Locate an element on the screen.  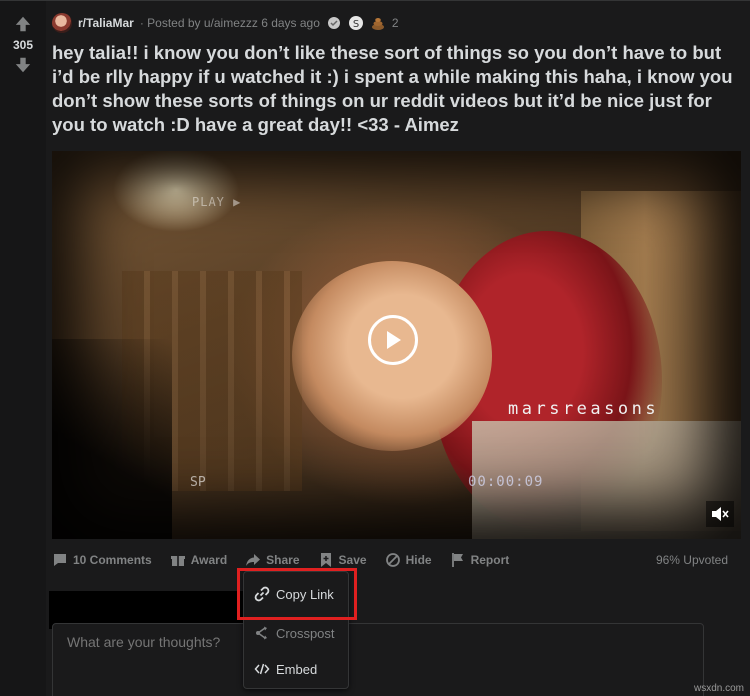
share-button: Share is located at coordinates (272, 560).